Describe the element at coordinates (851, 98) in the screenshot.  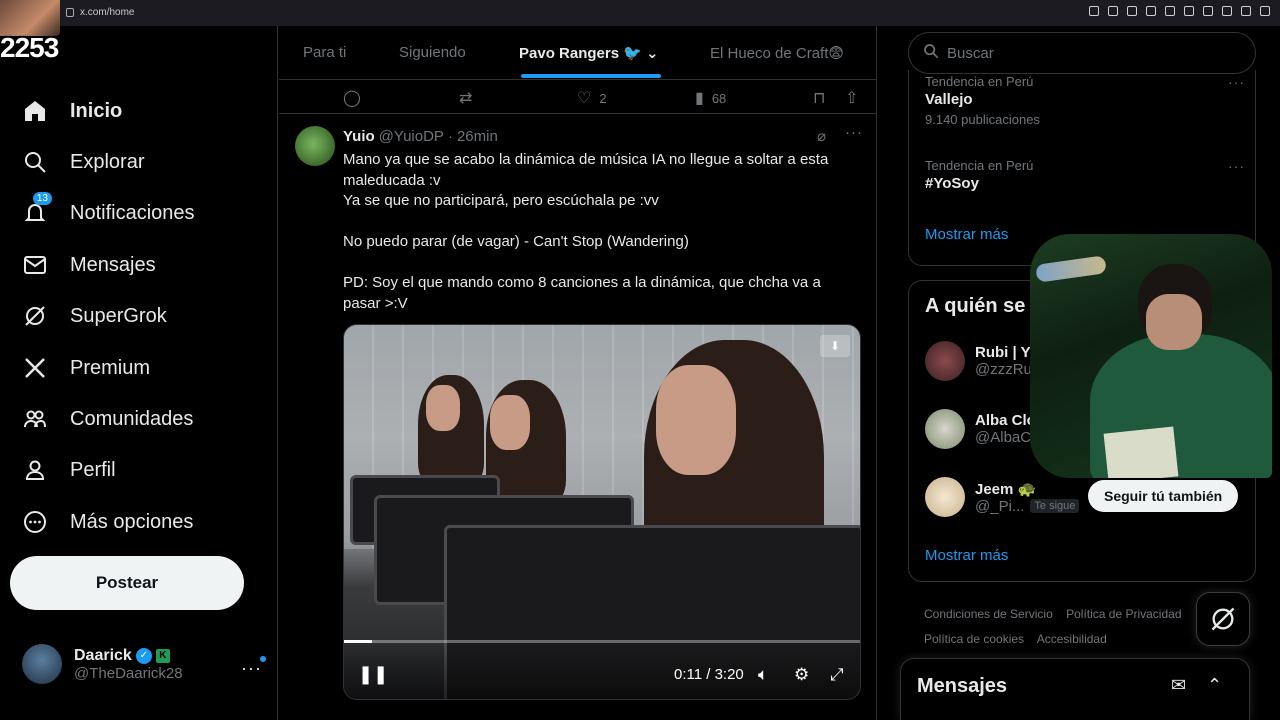
I see `share-button: ⇧` at that location.